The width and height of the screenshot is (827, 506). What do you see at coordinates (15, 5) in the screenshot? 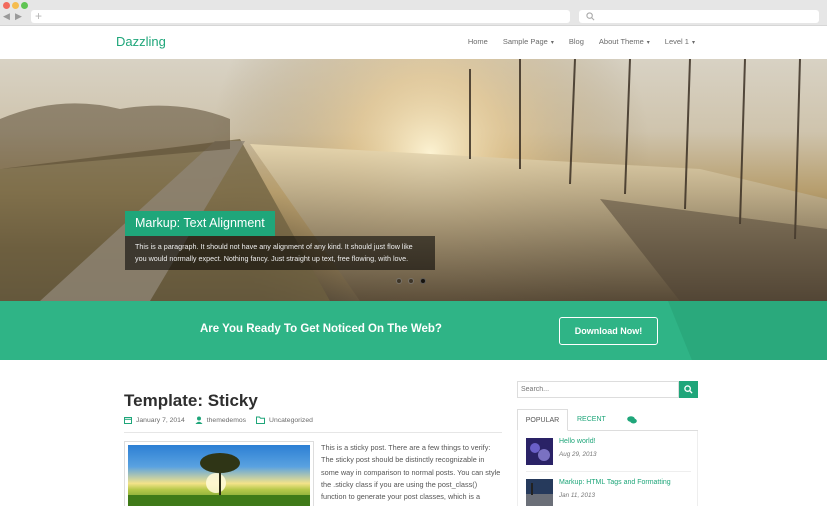
I see `minimize-window-button` at bounding box center [15, 5].